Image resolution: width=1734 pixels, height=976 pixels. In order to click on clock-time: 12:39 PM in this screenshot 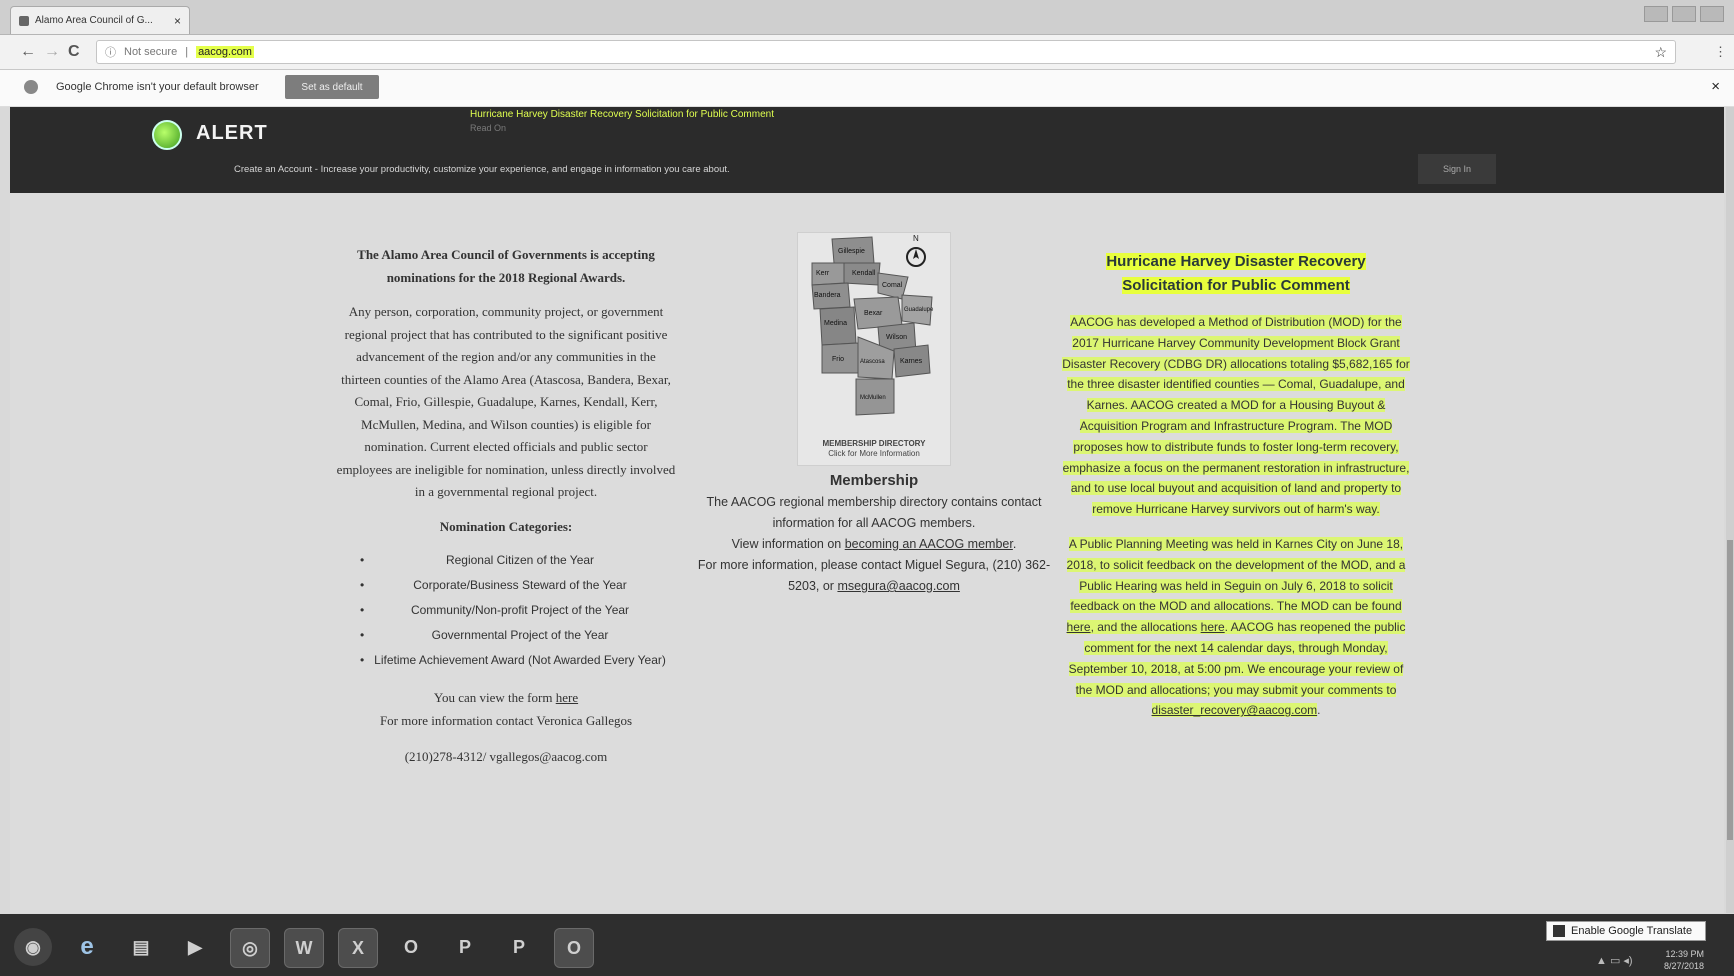, I will do `click(1685, 954)`.